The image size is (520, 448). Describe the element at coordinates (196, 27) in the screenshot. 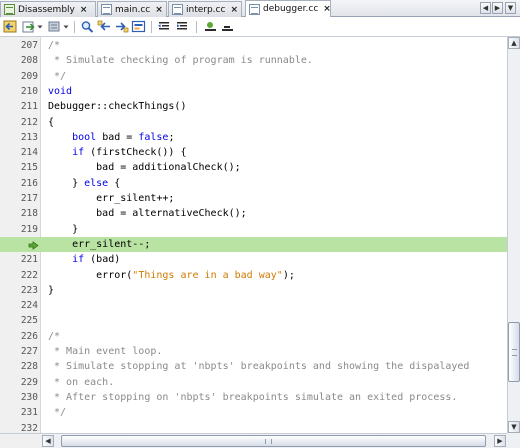

I see `toolbar-separator` at that location.